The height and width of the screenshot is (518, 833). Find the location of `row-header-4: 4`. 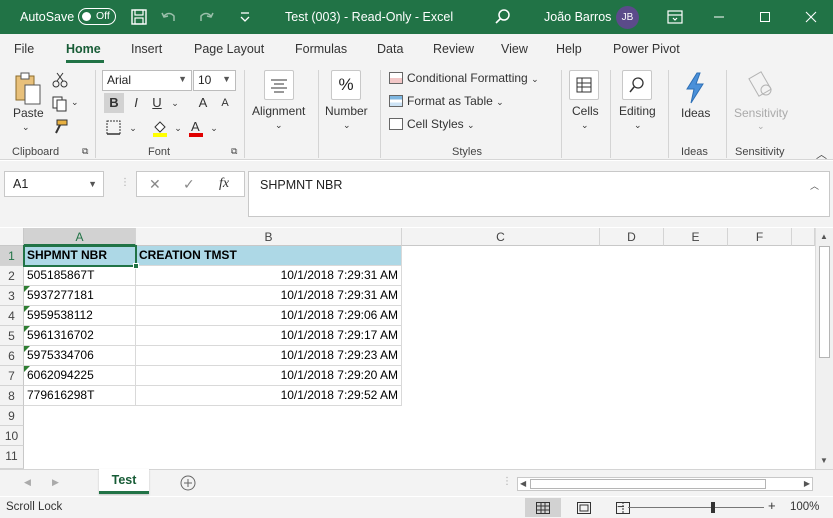

row-header-4: 4 is located at coordinates (12, 316).